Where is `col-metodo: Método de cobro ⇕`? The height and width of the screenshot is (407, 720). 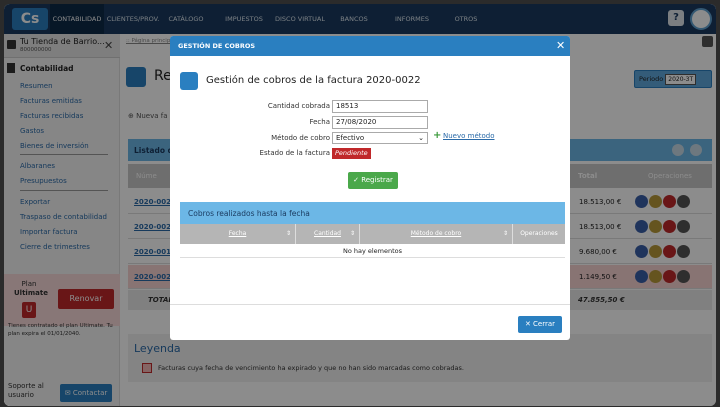 col-metodo: Método de cobro ⇕ is located at coordinates (436, 234).